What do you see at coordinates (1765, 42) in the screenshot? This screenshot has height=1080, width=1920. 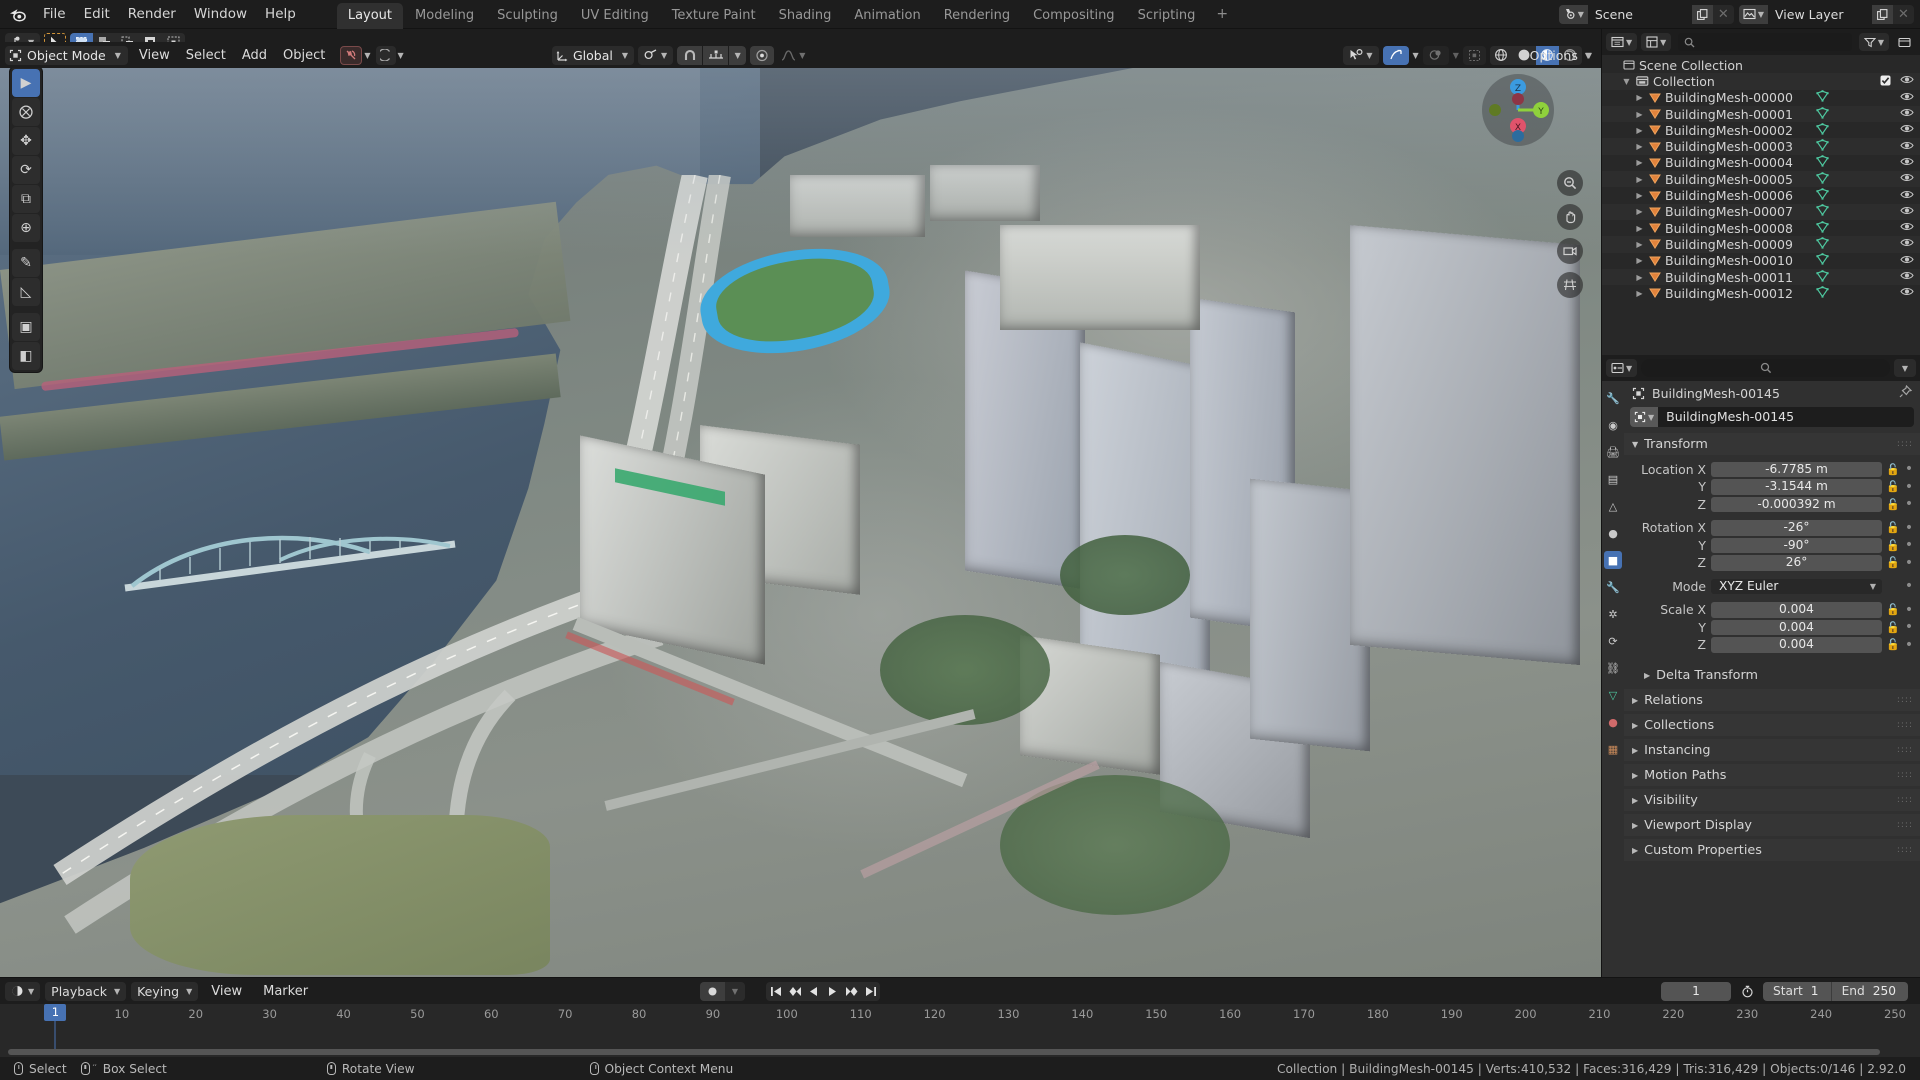 I see `outliner-search-input` at bounding box center [1765, 42].